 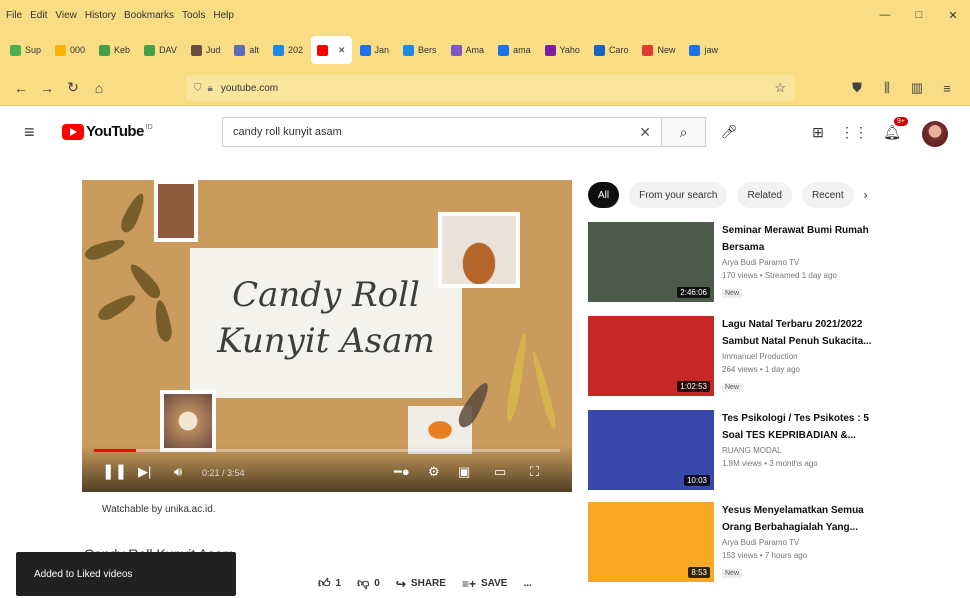 What do you see at coordinates (47, 88) in the screenshot?
I see `forward-button: →` at bounding box center [47, 88].